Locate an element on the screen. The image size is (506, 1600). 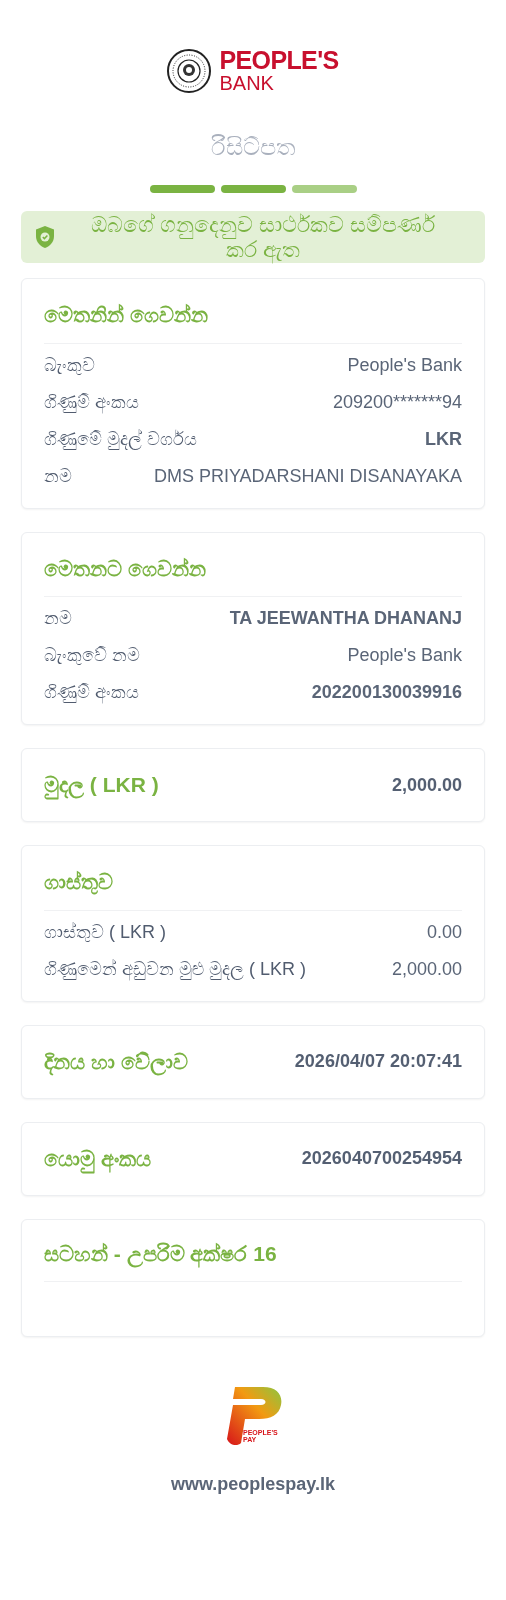
section-title: මුදල ( LKR ) is located at coordinates (101, 785).